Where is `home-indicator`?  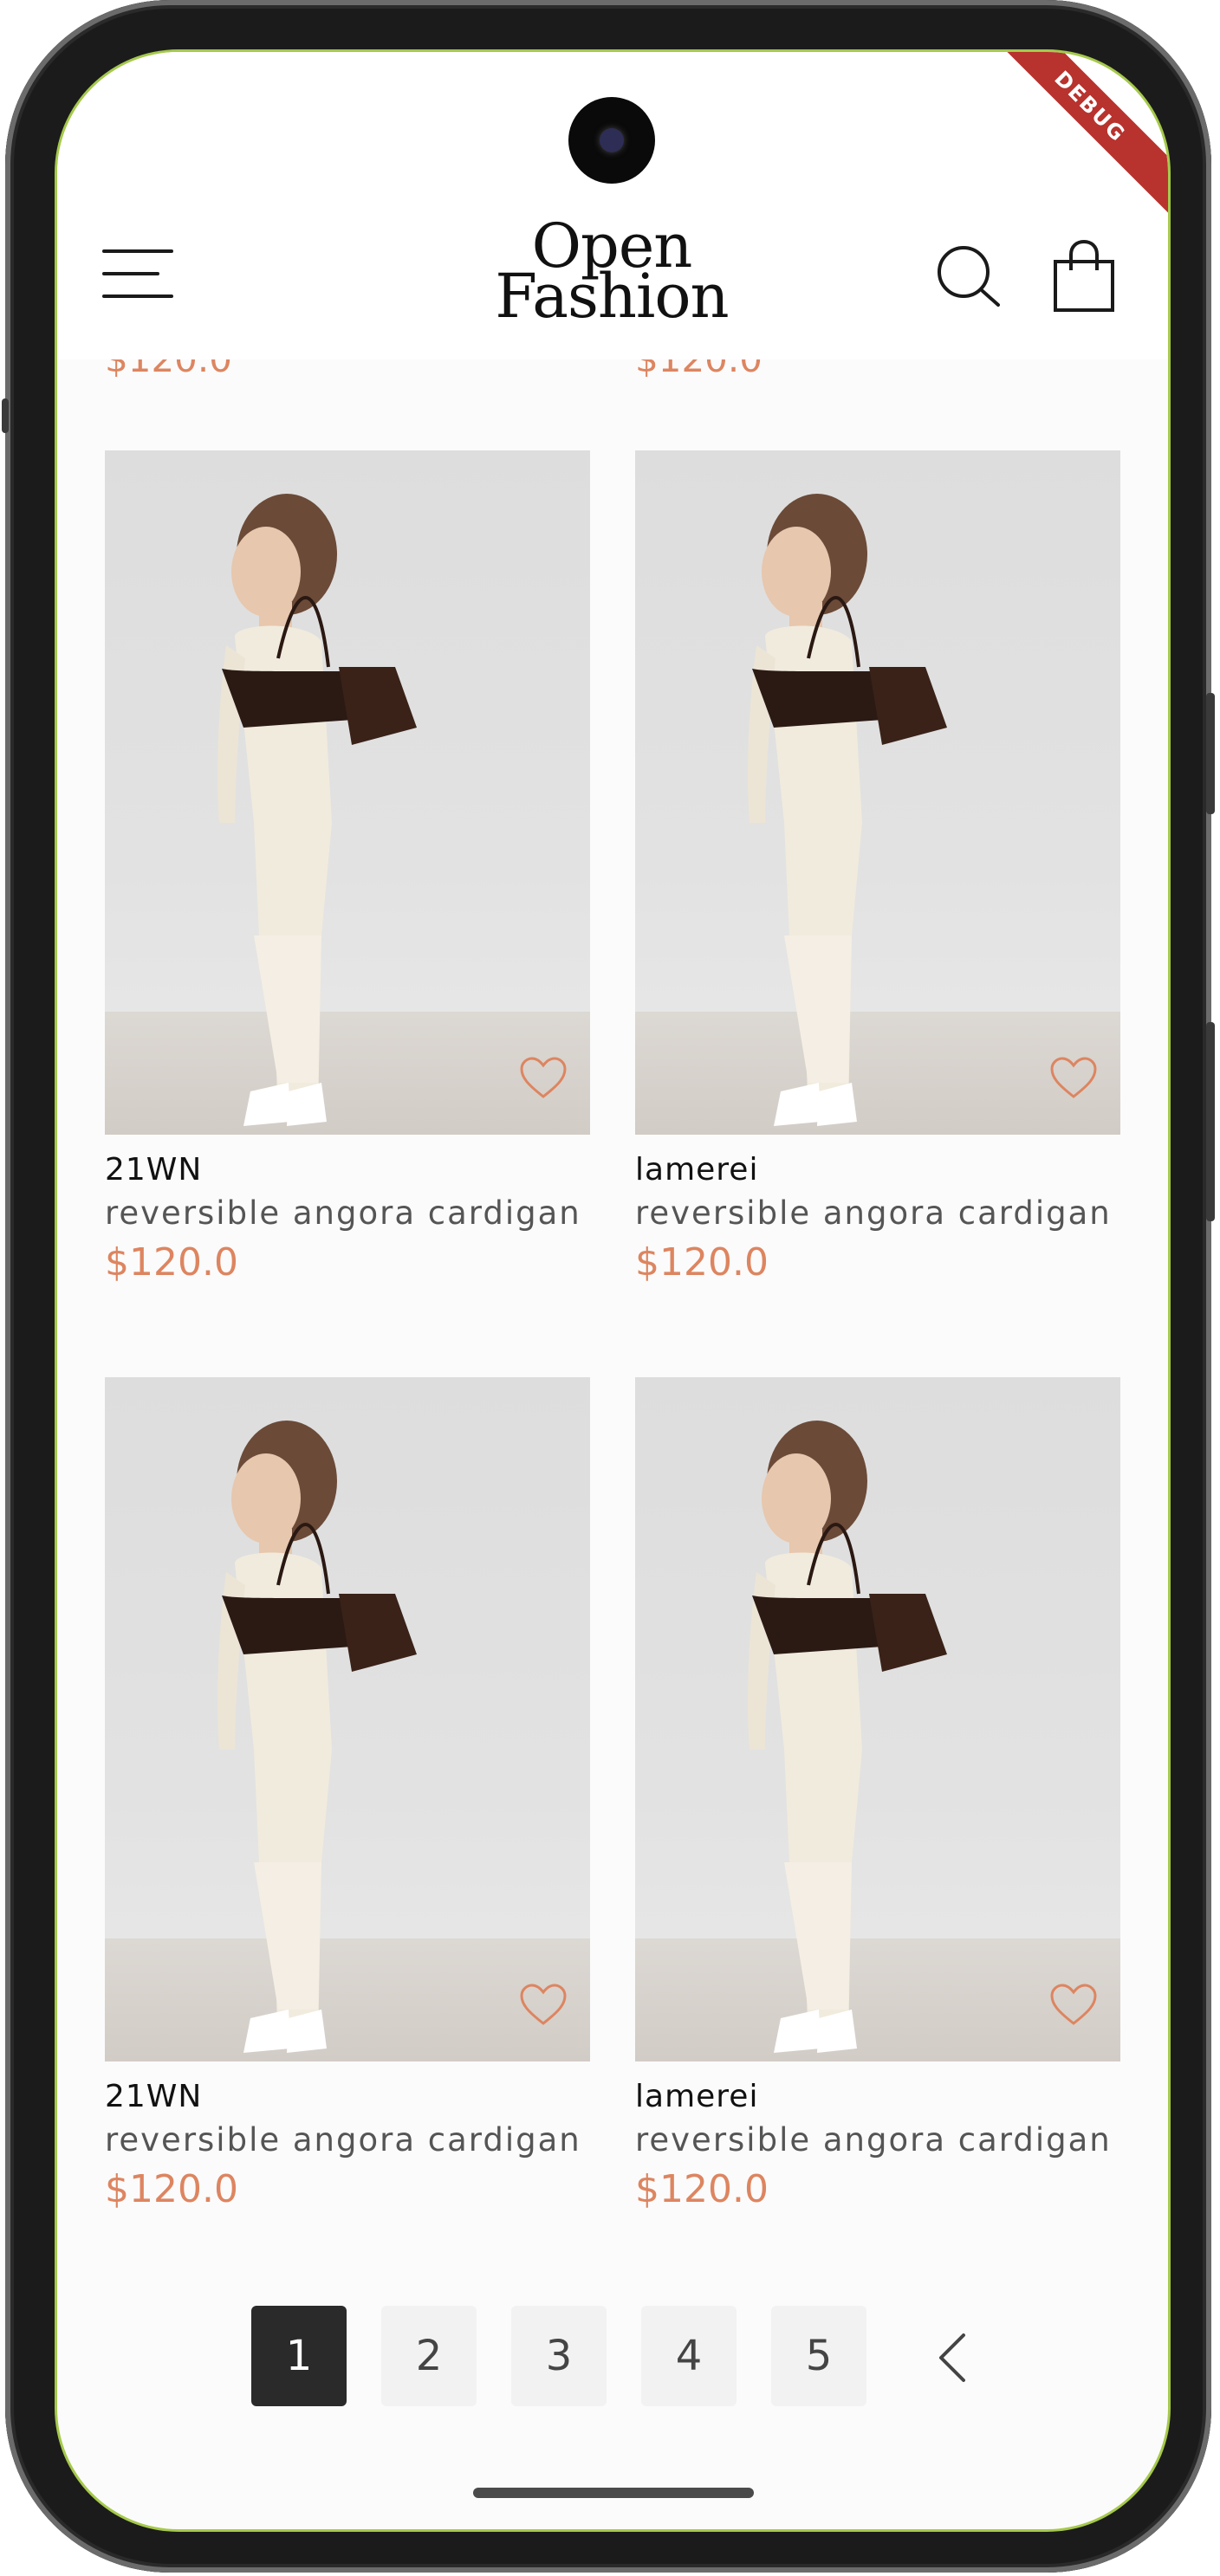 home-indicator is located at coordinates (613, 2493).